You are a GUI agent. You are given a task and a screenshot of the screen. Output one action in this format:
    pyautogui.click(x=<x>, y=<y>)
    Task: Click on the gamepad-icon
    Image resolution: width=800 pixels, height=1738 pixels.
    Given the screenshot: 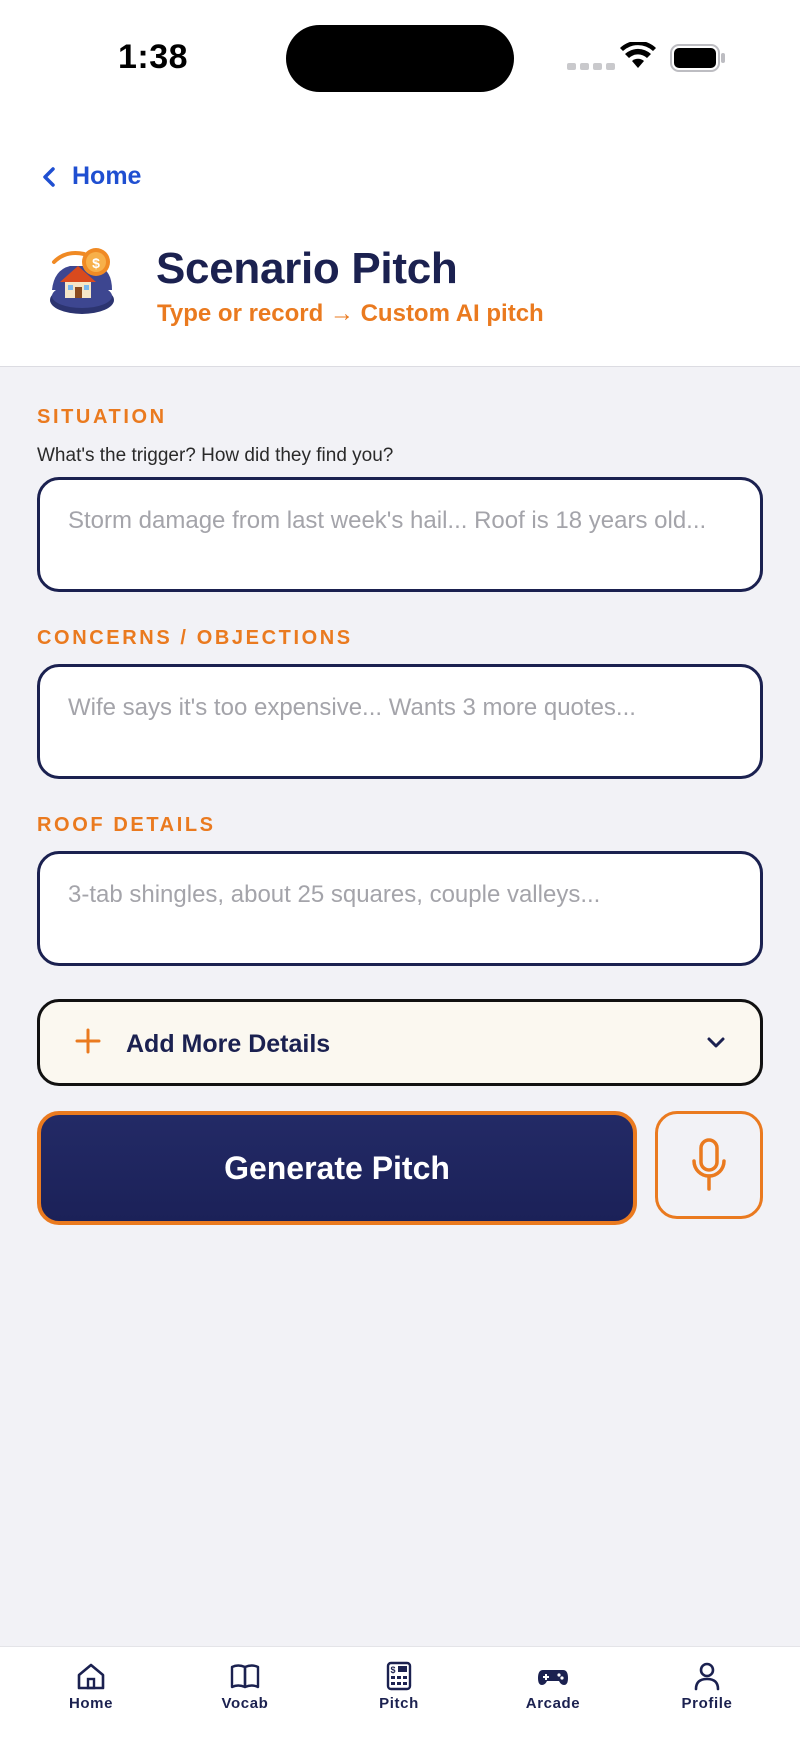 What is the action you would take?
    pyautogui.click(x=553, y=1677)
    